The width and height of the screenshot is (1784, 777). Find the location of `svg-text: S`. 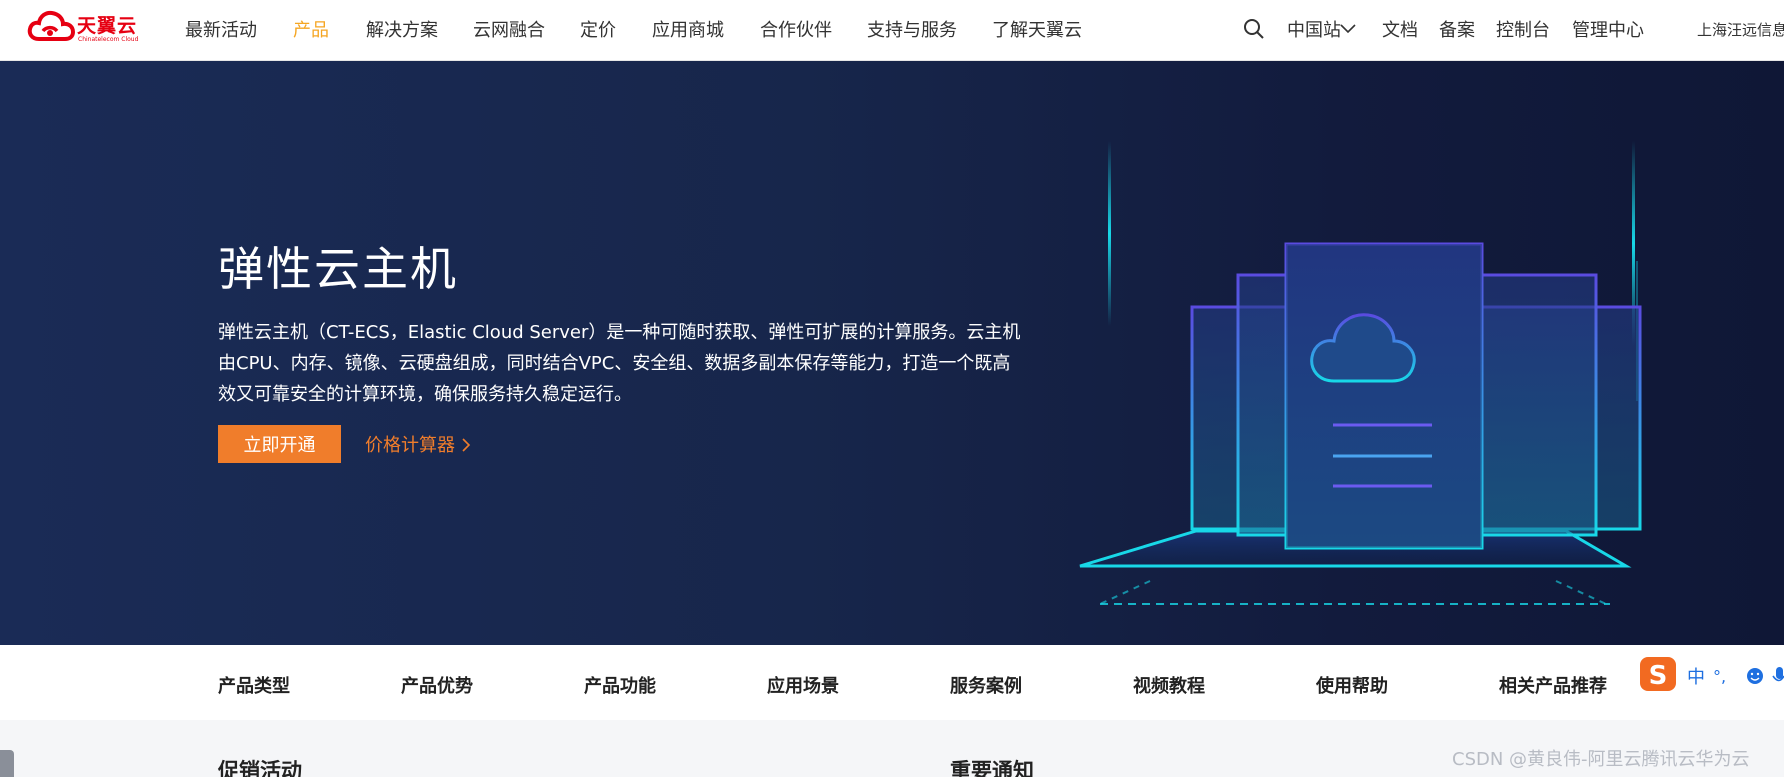

svg-text: S is located at coordinates (1658, 676).